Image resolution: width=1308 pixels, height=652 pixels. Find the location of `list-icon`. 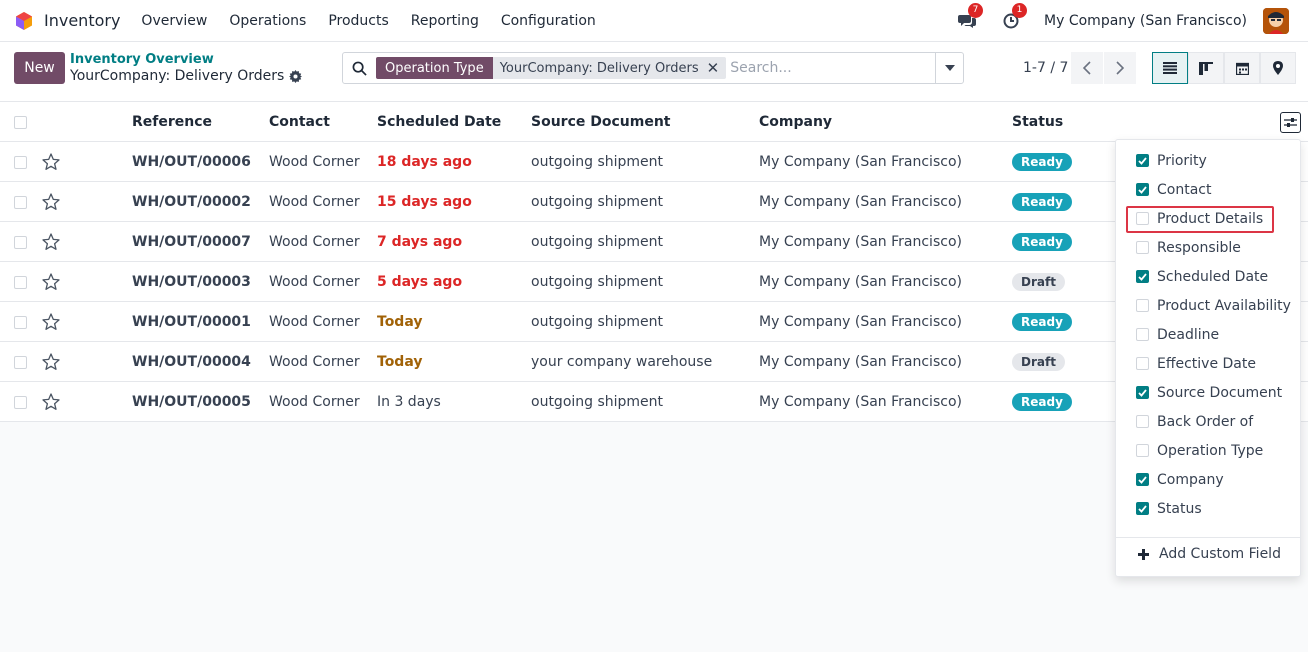

list-icon is located at coordinates (1170, 68).